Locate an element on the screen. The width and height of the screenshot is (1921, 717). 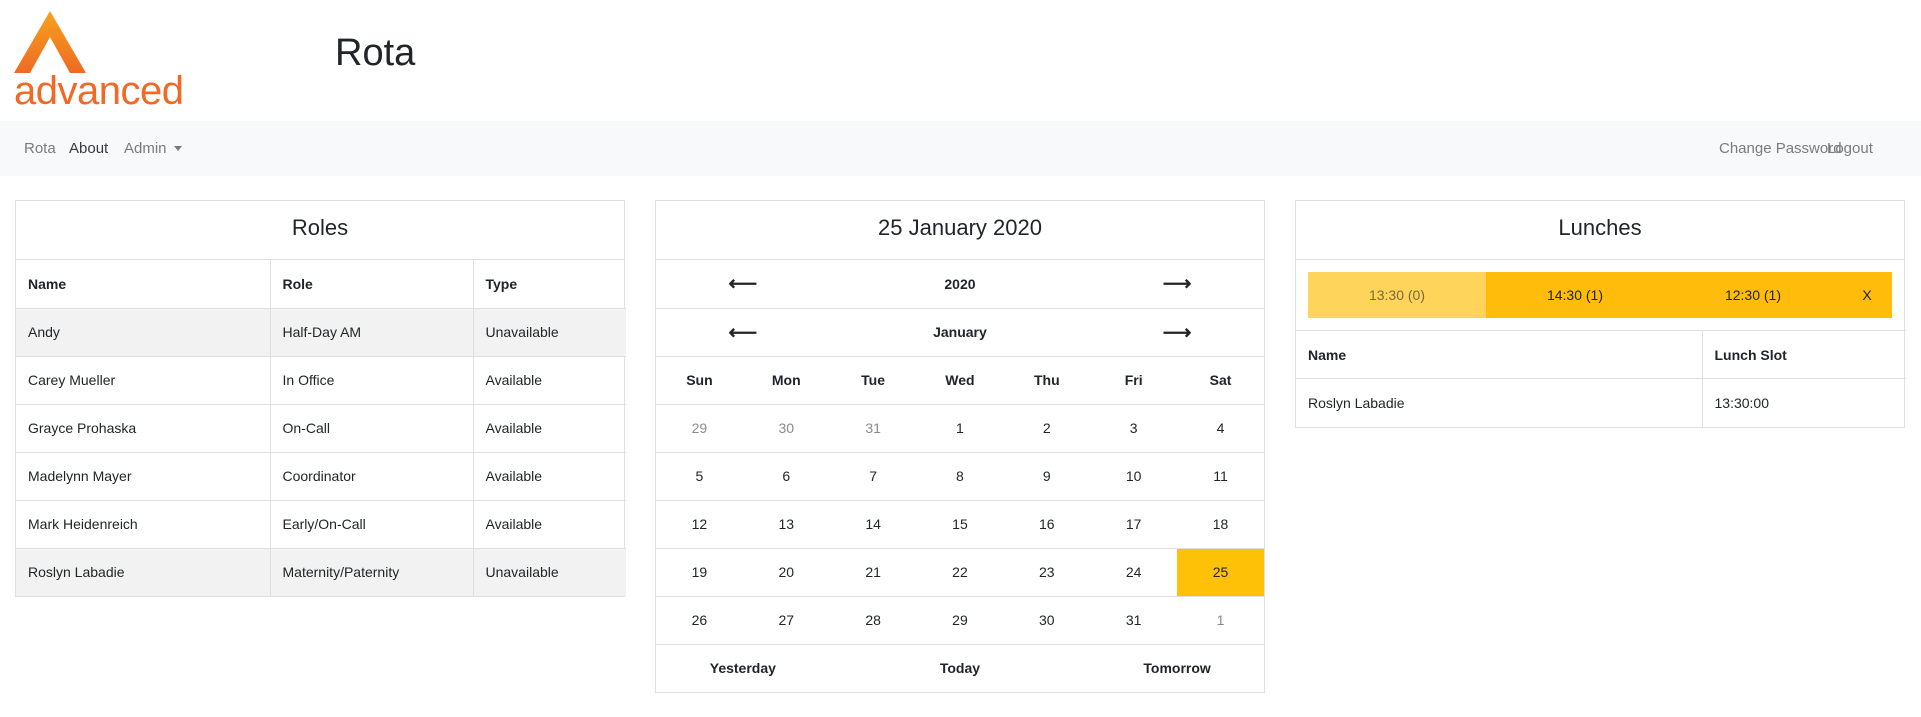
prev-month-arrow-icon: ⟵ is located at coordinates (743, 331).